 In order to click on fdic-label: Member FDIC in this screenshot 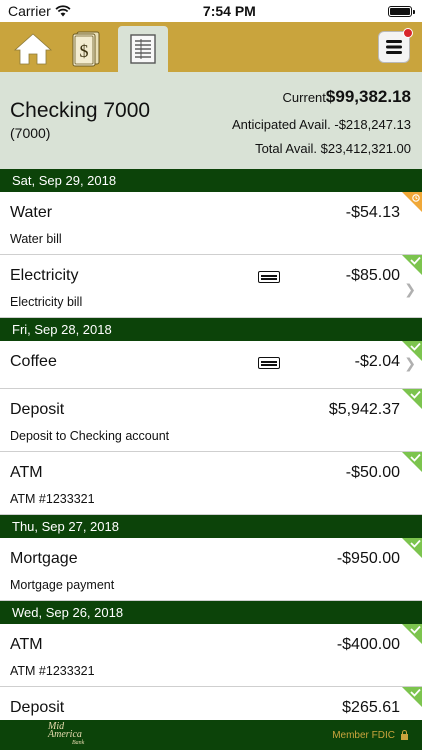, I will do `click(363, 735)`.